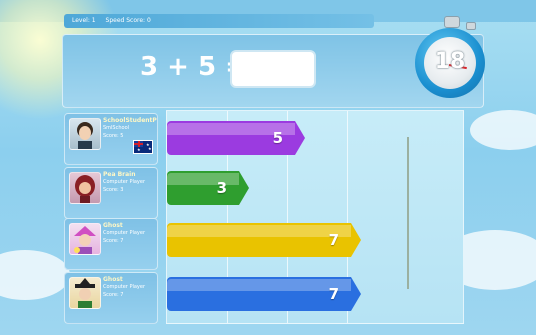  Describe the element at coordinates (452, 22) in the screenshot. I see `stopwatch-button-icon` at that location.